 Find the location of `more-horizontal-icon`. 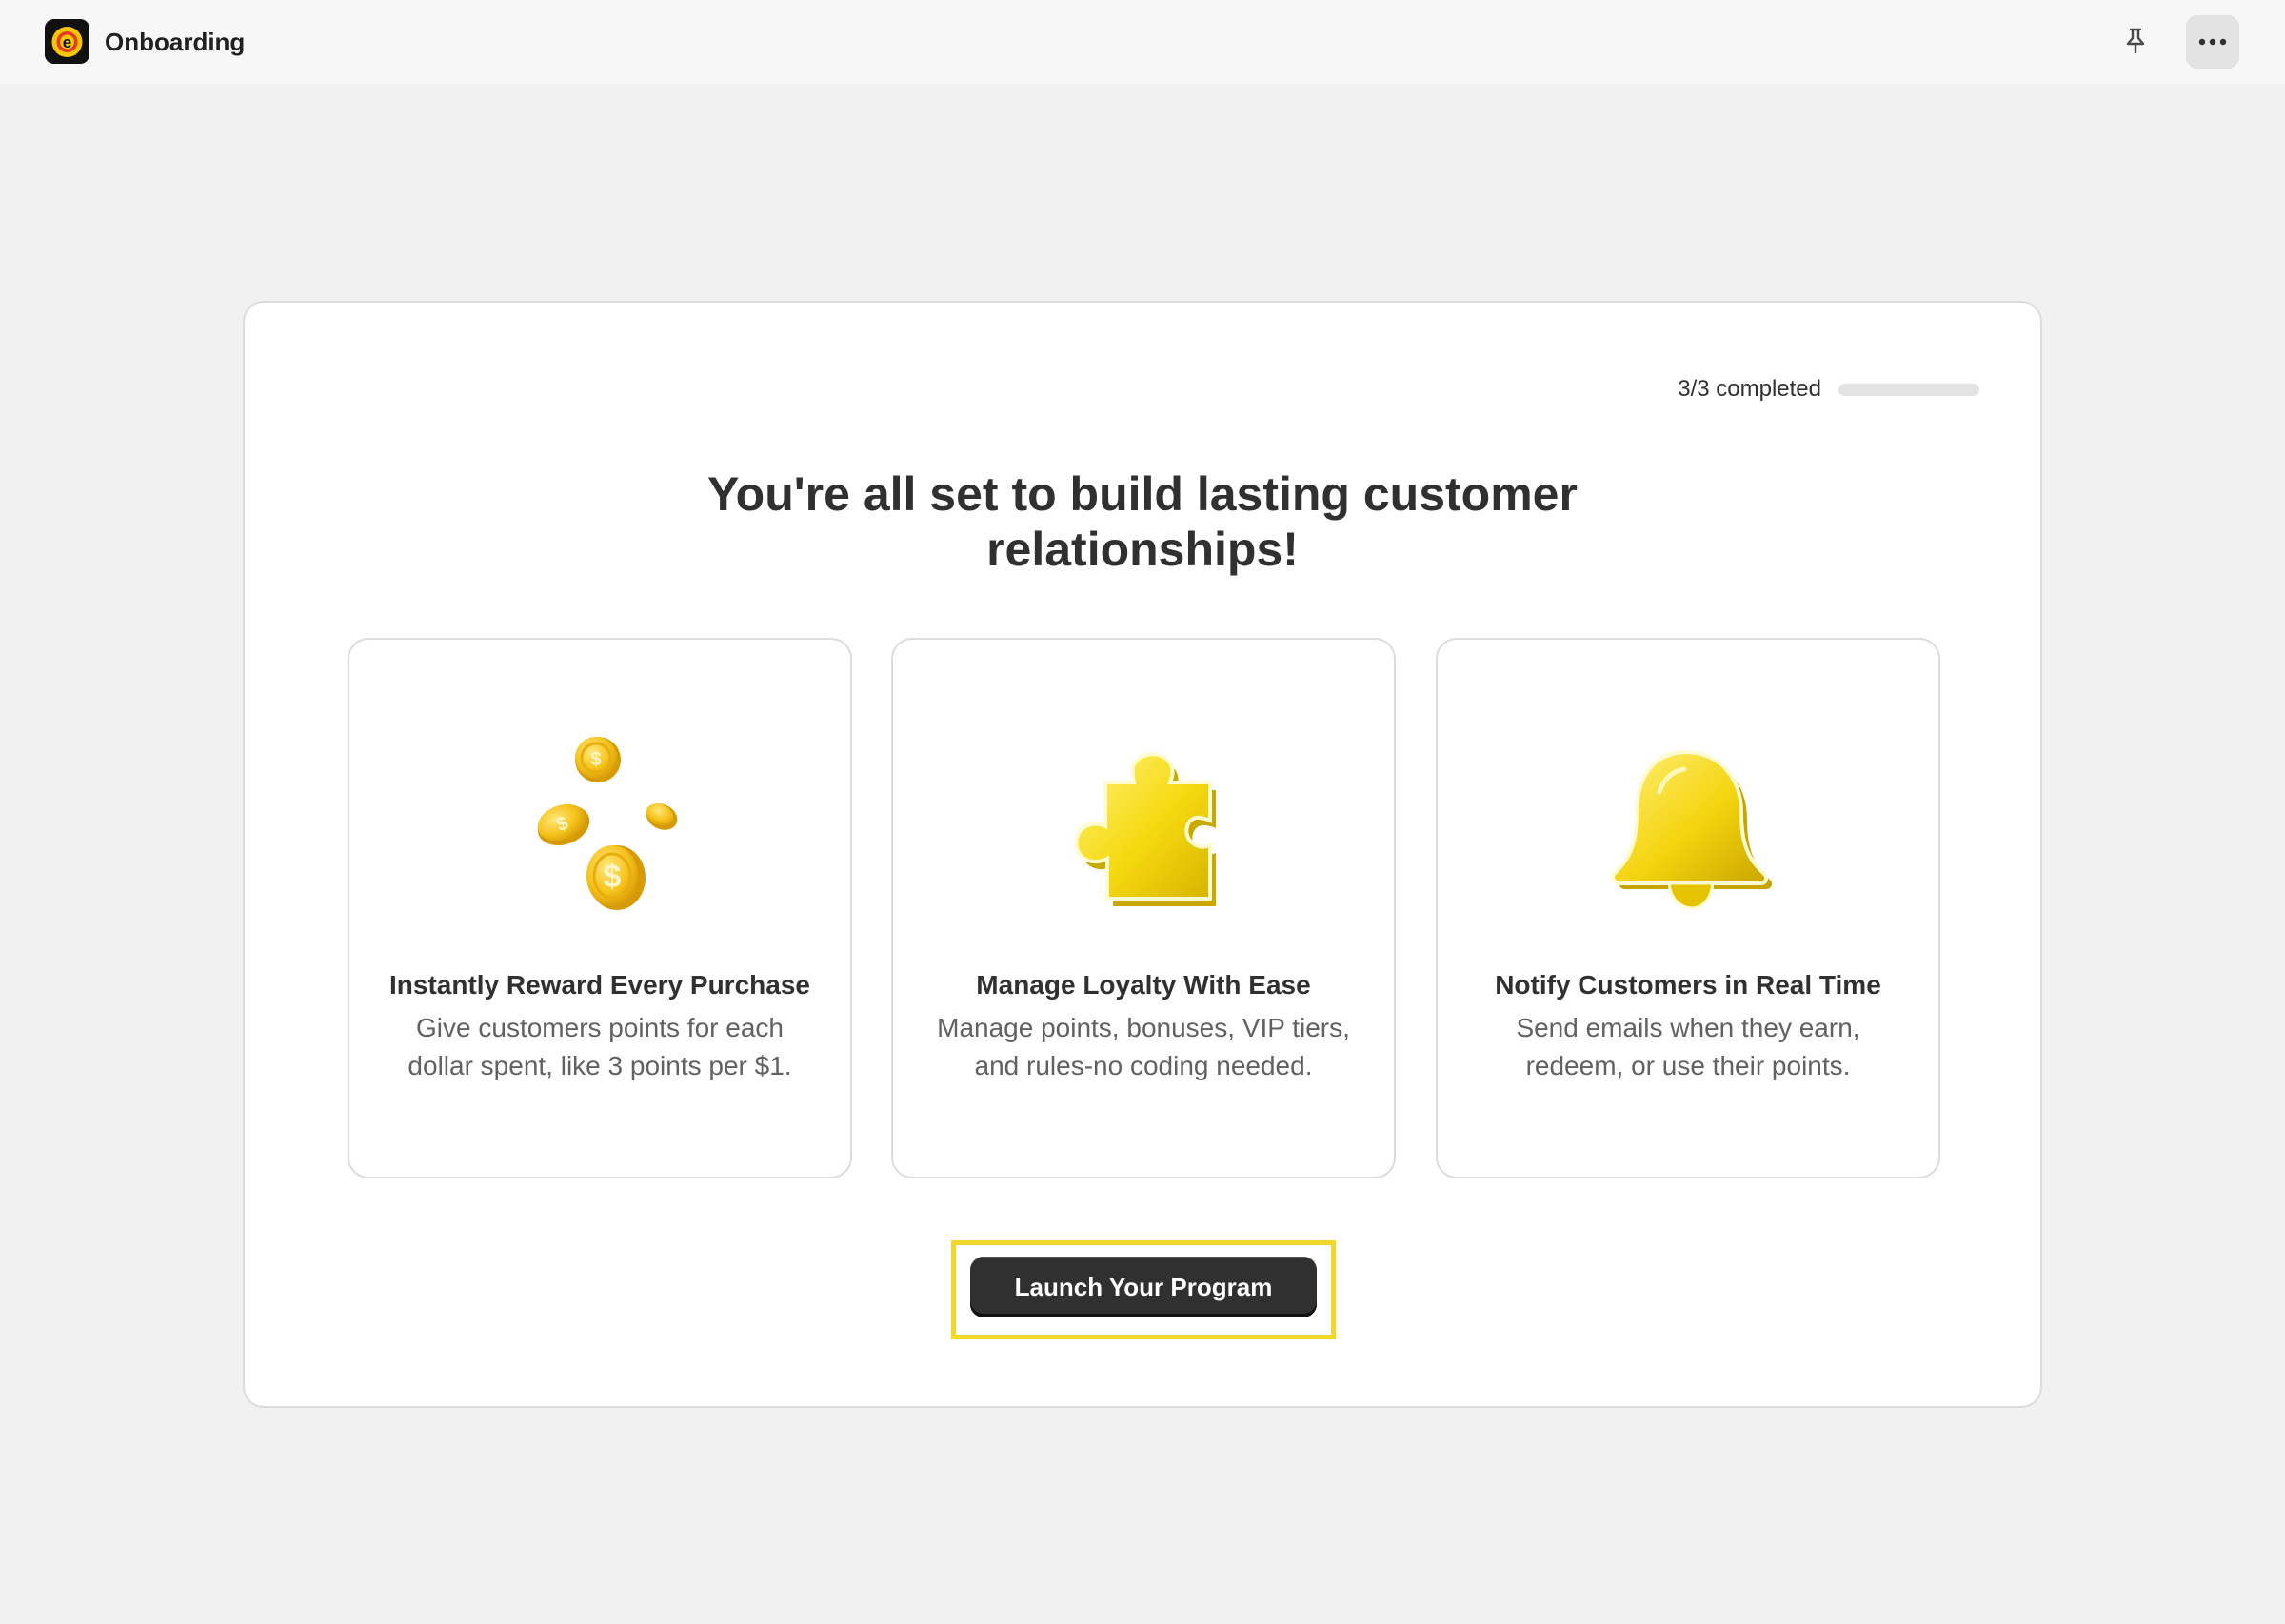

more-horizontal-icon is located at coordinates (2212, 42).